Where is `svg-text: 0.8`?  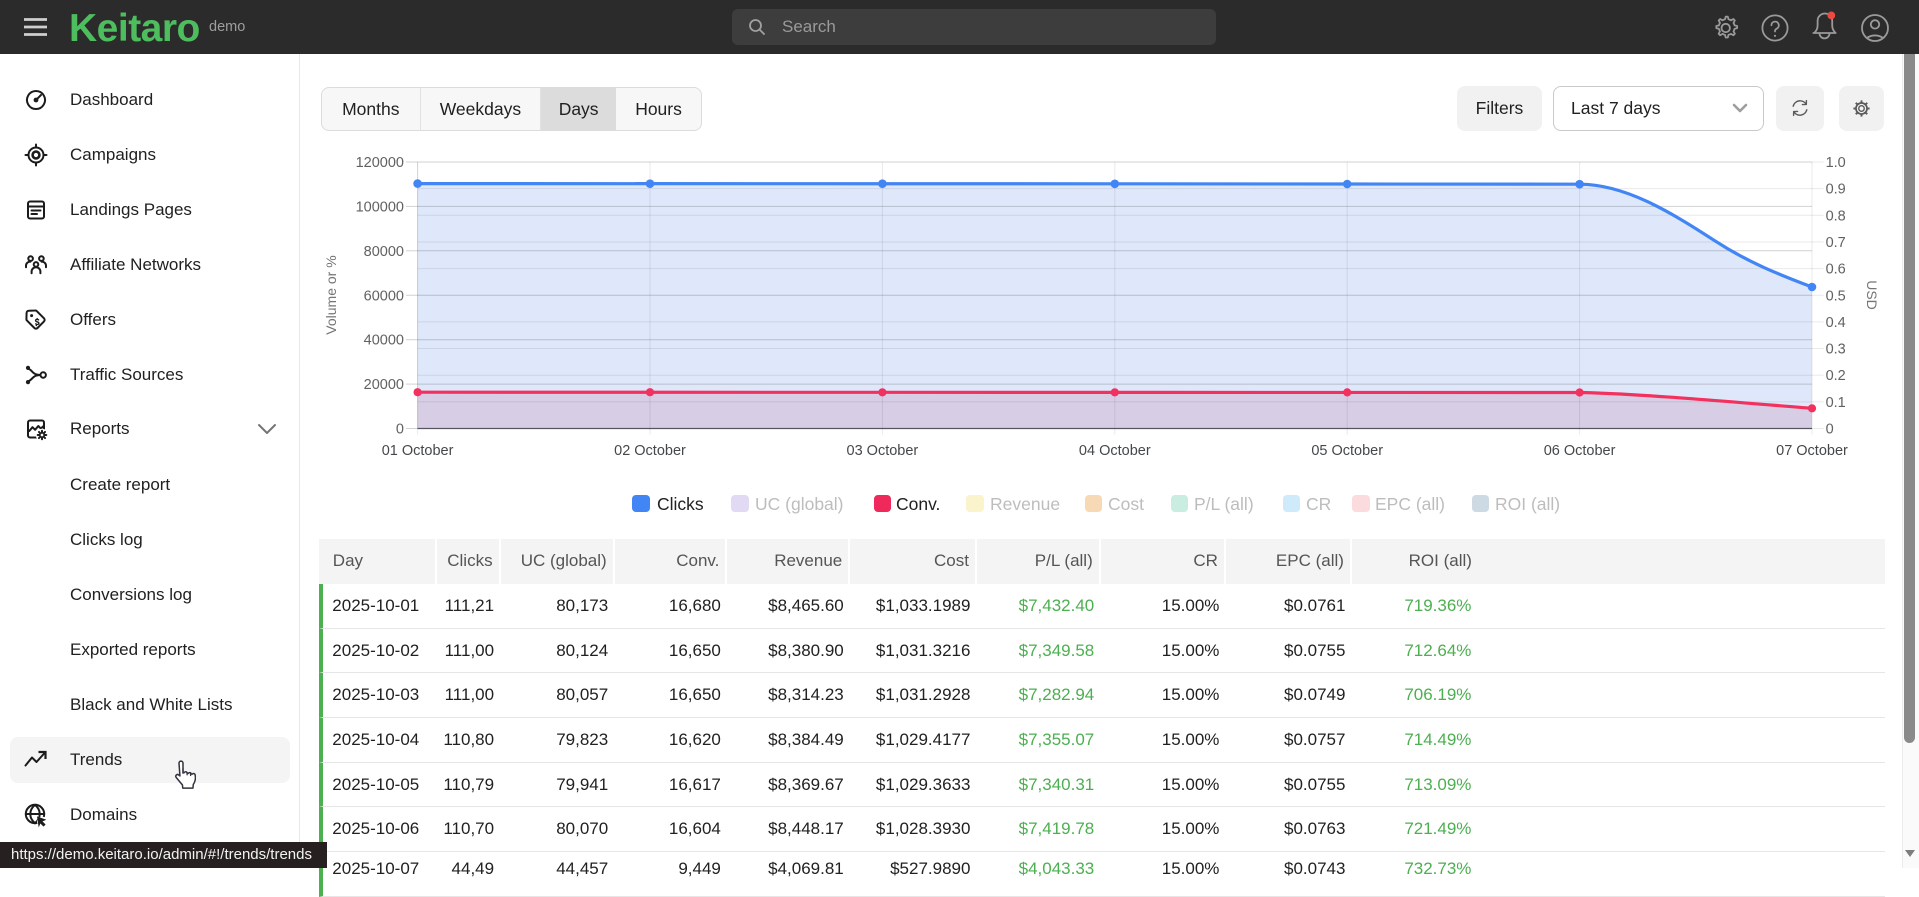
svg-text: 0.8 is located at coordinates (1836, 216).